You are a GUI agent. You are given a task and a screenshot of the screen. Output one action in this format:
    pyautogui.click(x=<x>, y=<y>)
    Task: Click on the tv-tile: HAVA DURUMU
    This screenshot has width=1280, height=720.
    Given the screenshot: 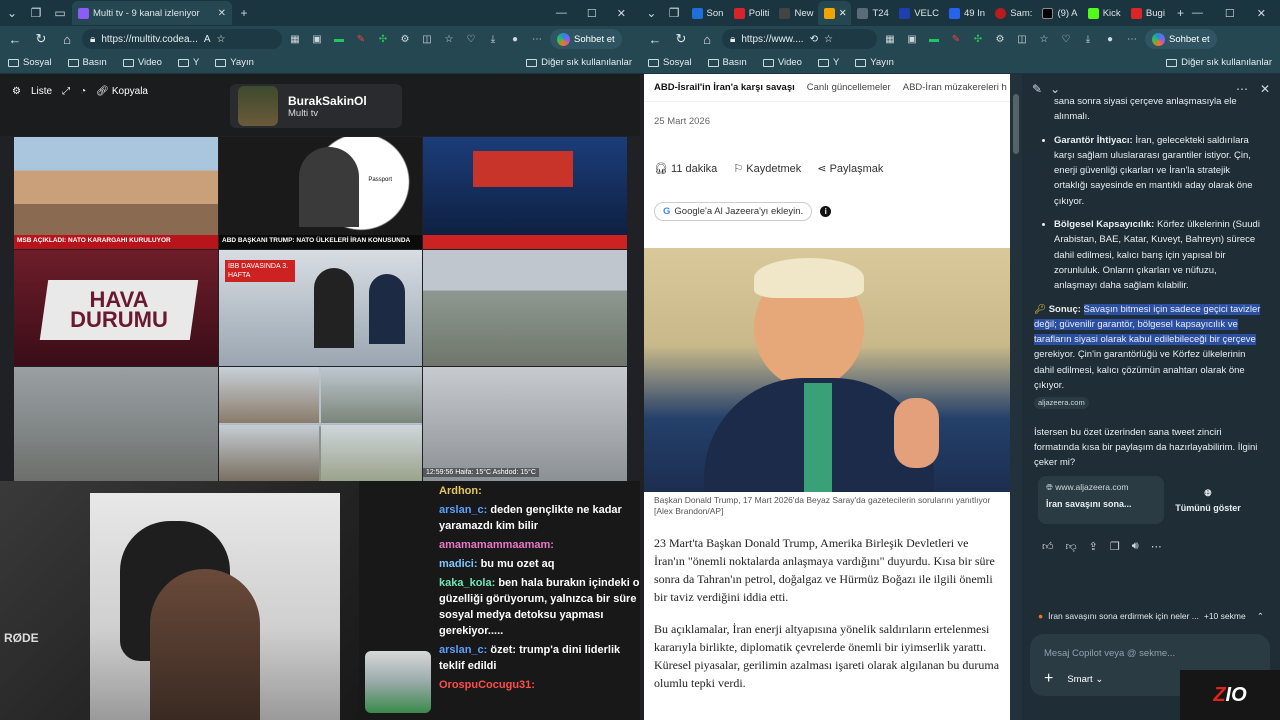 What is the action you would take?
    pyautogui.click(x=116, y=308)
    